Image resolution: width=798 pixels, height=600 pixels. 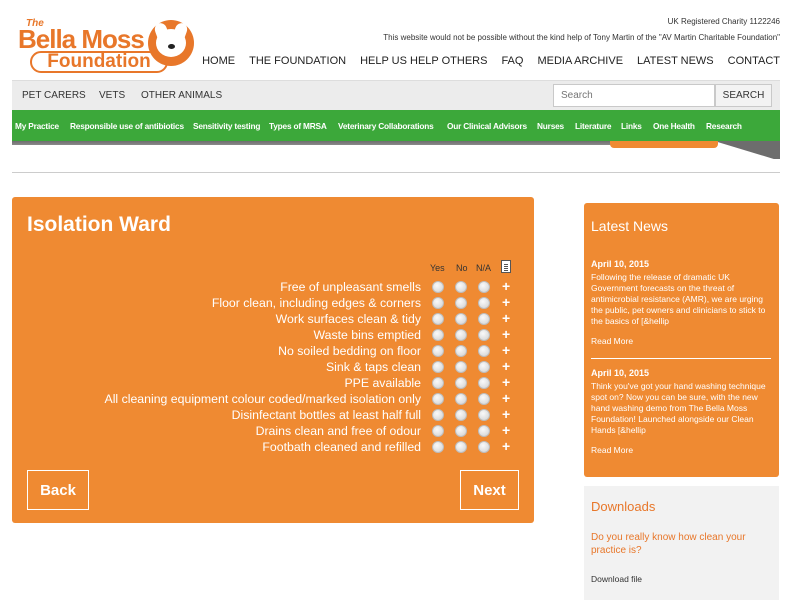 I want to click on checklist-row: Disinfectant bottles at least half full +, so click(x=273, y=414).